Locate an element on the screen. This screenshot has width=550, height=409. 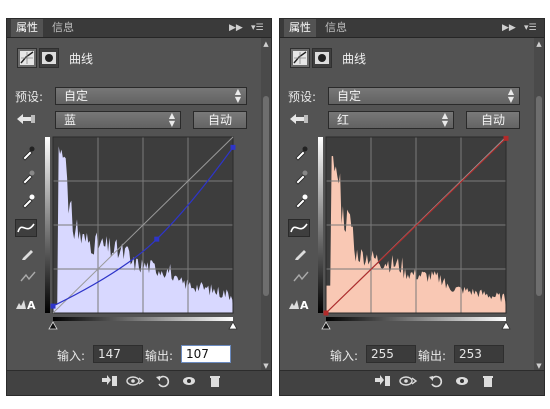
channel-value: 蓝 is located at coordinates (70, 120).